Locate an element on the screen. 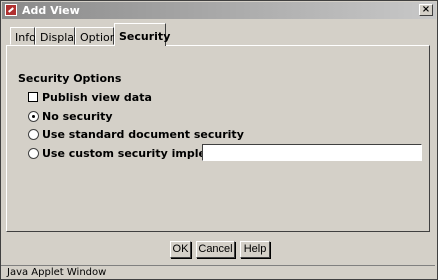  no-security-radio is located at coordinates (33, 116).